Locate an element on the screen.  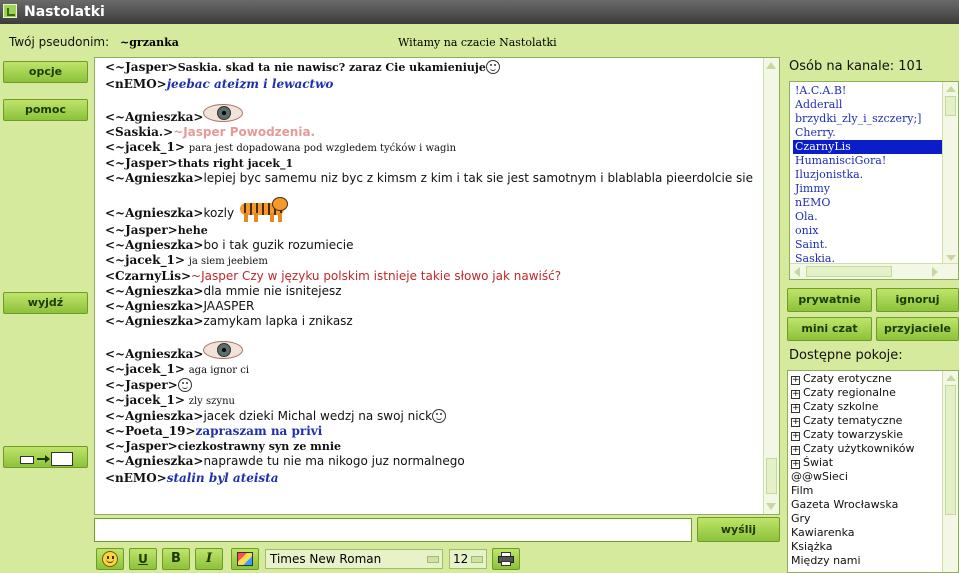
palette-icon is located at coordinates (245, 559).